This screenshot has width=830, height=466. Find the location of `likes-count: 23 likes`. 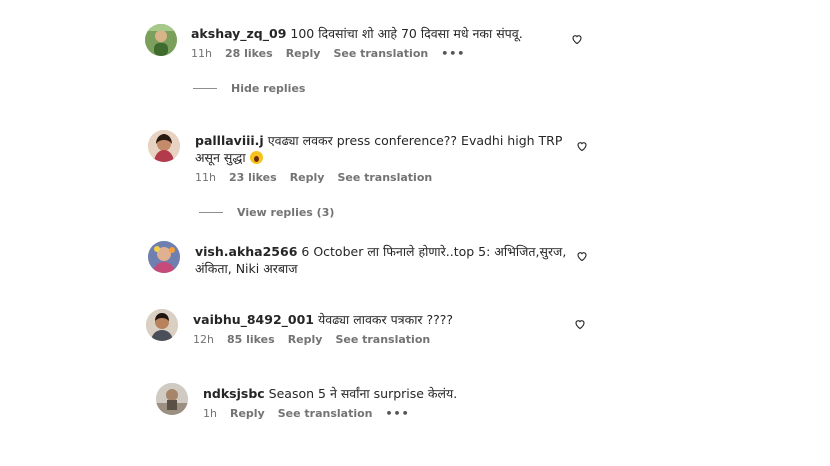

likes-count: 23 likes is located at coordinates (253, 177).